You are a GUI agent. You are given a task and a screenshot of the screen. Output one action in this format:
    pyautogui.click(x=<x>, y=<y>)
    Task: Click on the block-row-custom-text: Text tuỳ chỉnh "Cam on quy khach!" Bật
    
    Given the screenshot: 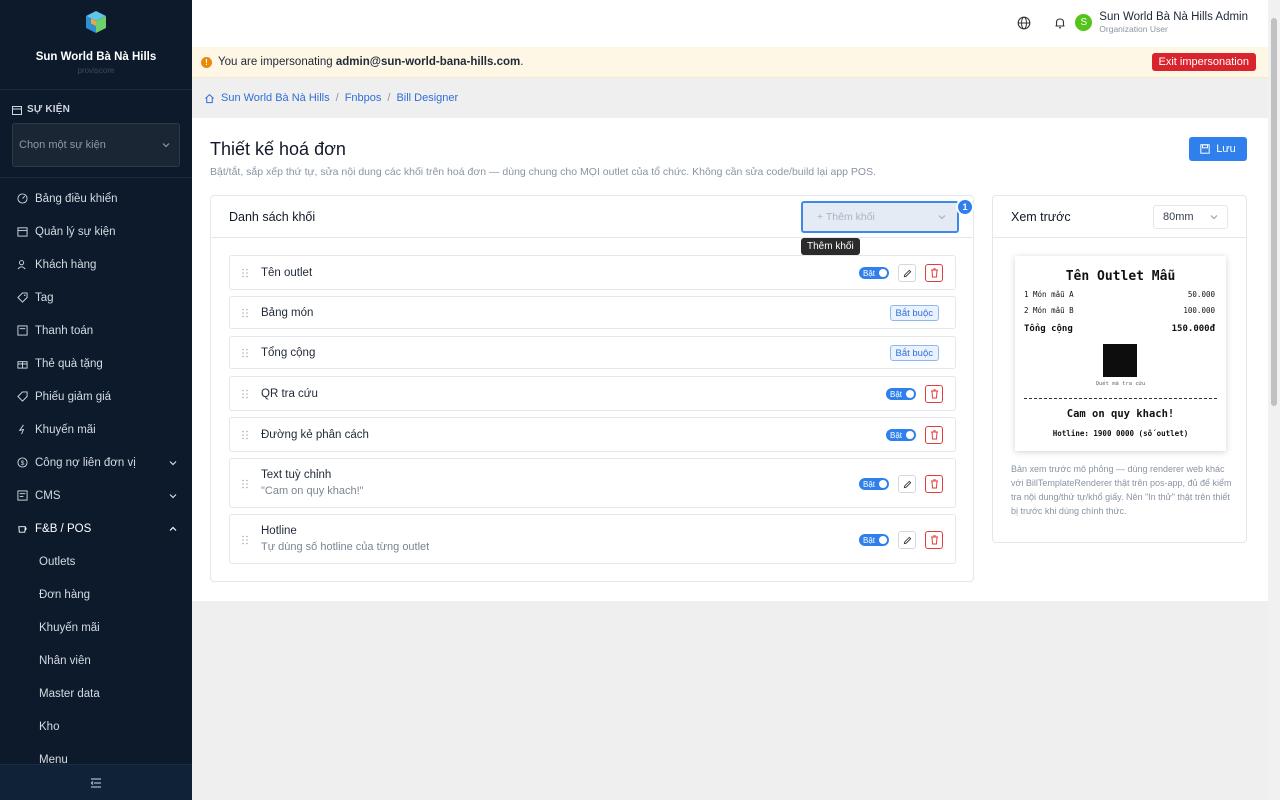 What is the action you would take?
    pyautogui.click(x=592, y=483)
    